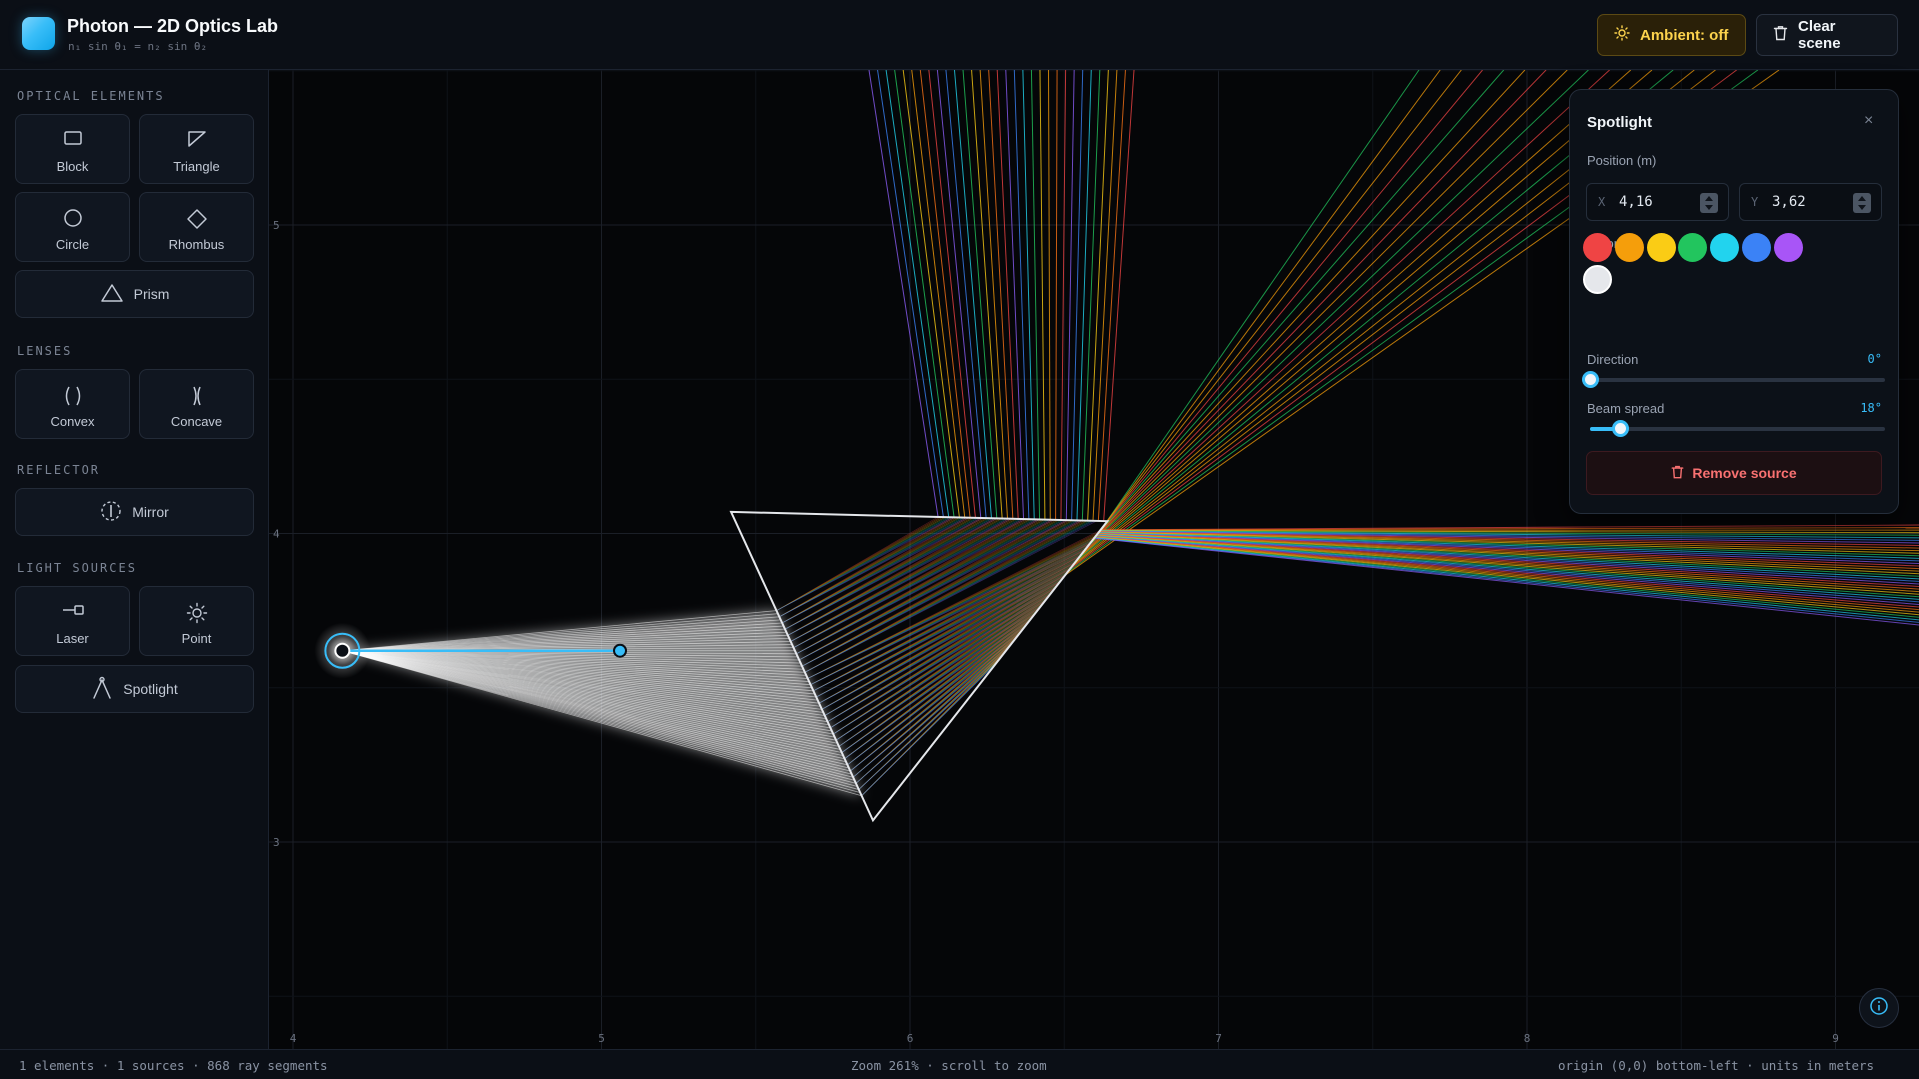 This screenshot has height=1079, width=1919. Describe the element at coordinates (1619, 122) in the screenshot. I see `inspector-title: Spotlight` at that location.